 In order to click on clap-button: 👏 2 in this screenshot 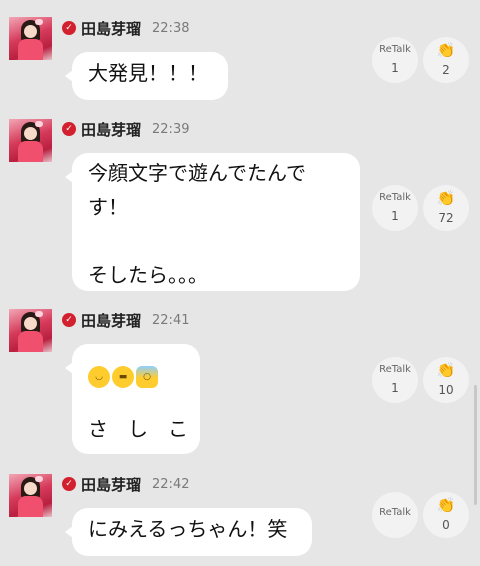, I will do `click(446, 60)`.